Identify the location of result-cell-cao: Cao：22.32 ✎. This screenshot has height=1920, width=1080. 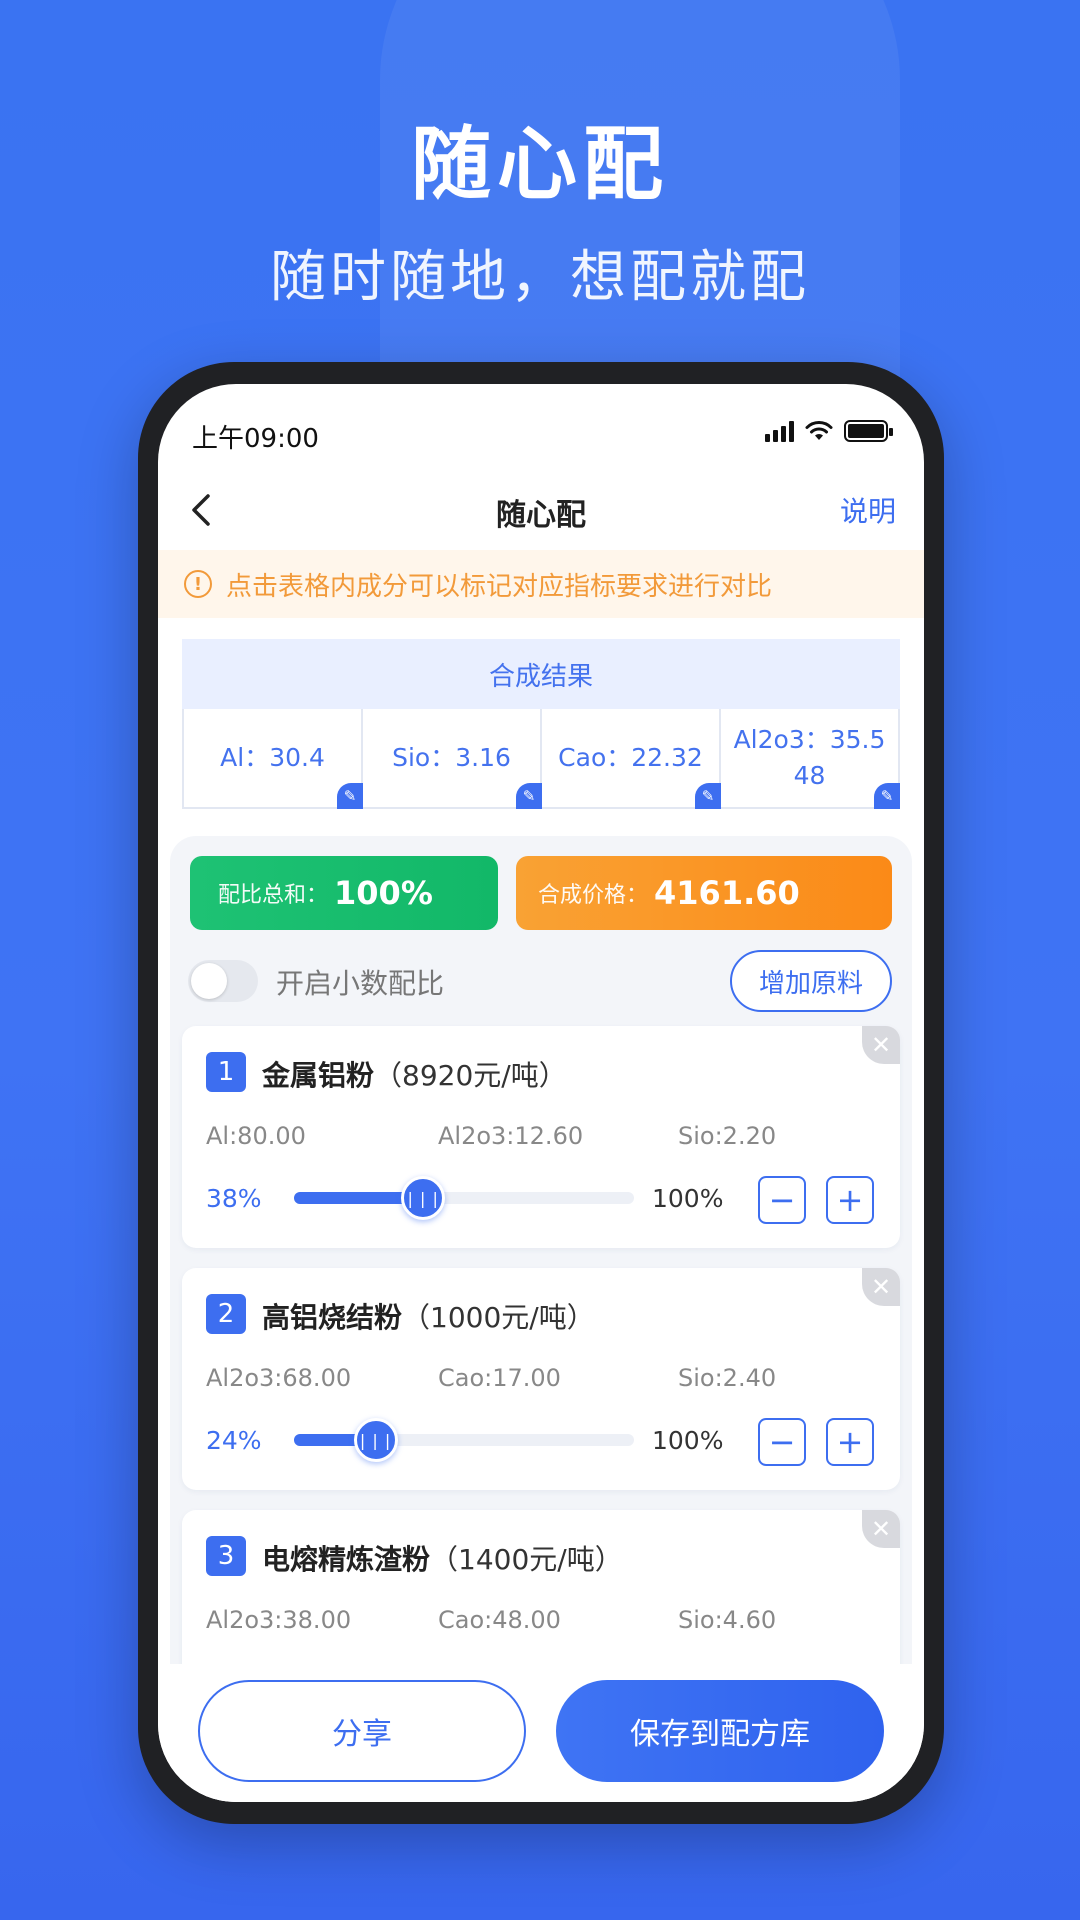
(631, 759).